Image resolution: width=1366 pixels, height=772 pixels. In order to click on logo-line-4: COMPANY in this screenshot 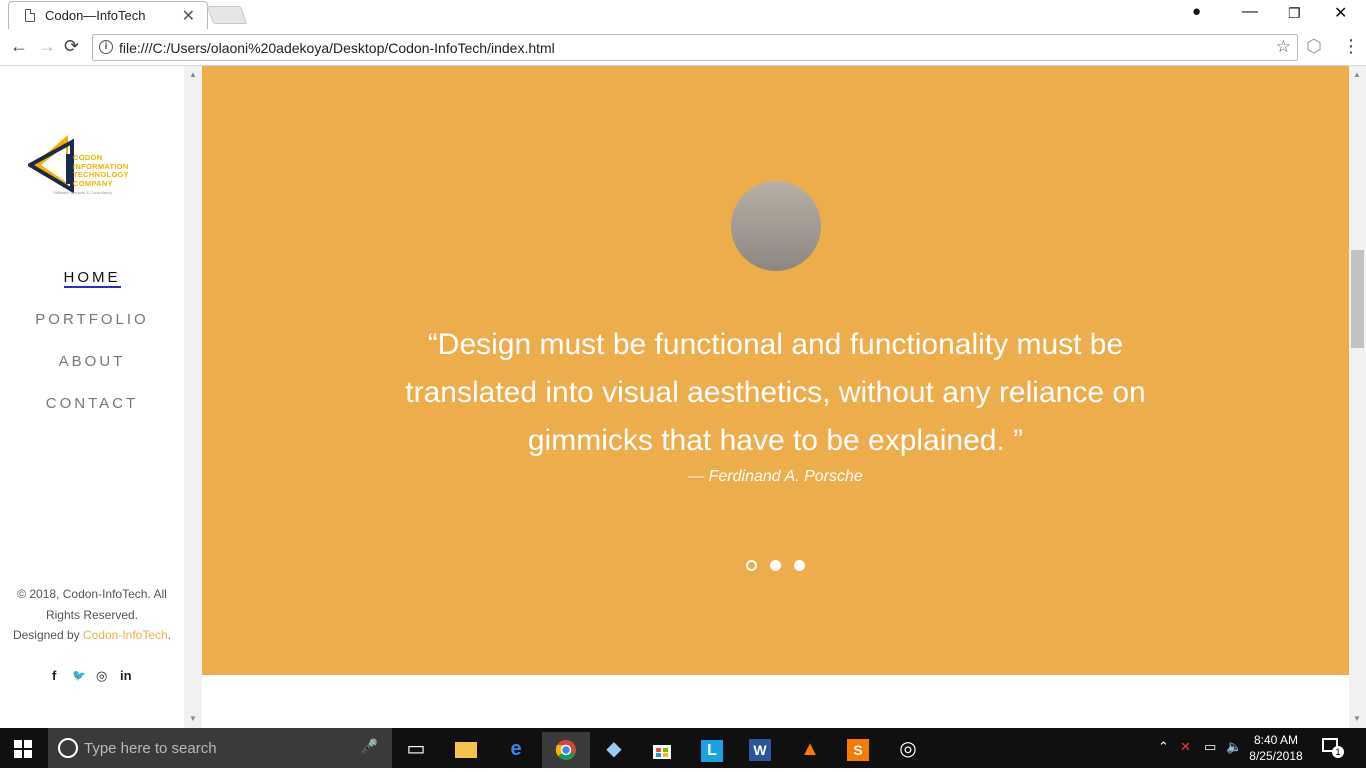, I will do `click(93, 183)`.